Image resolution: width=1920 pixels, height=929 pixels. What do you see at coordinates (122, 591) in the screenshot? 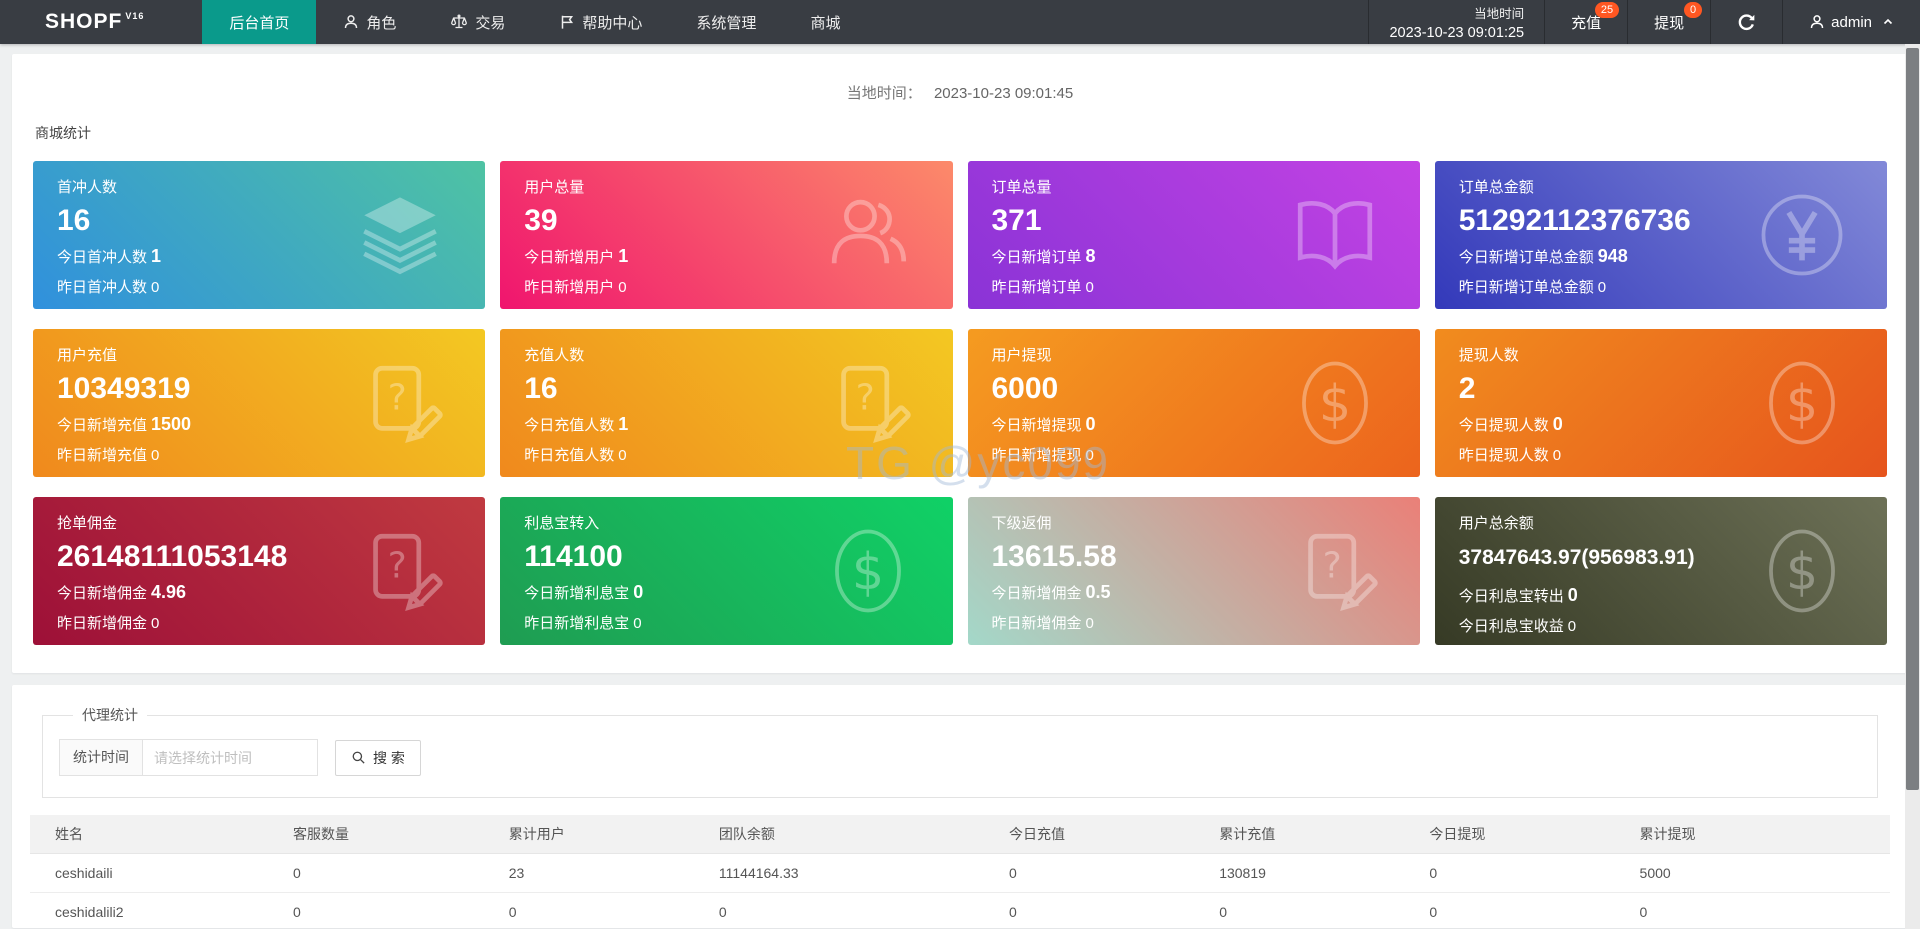
I see `stat-card-today: 今日新增佣金 4.96` at bounding box center [122, 591].